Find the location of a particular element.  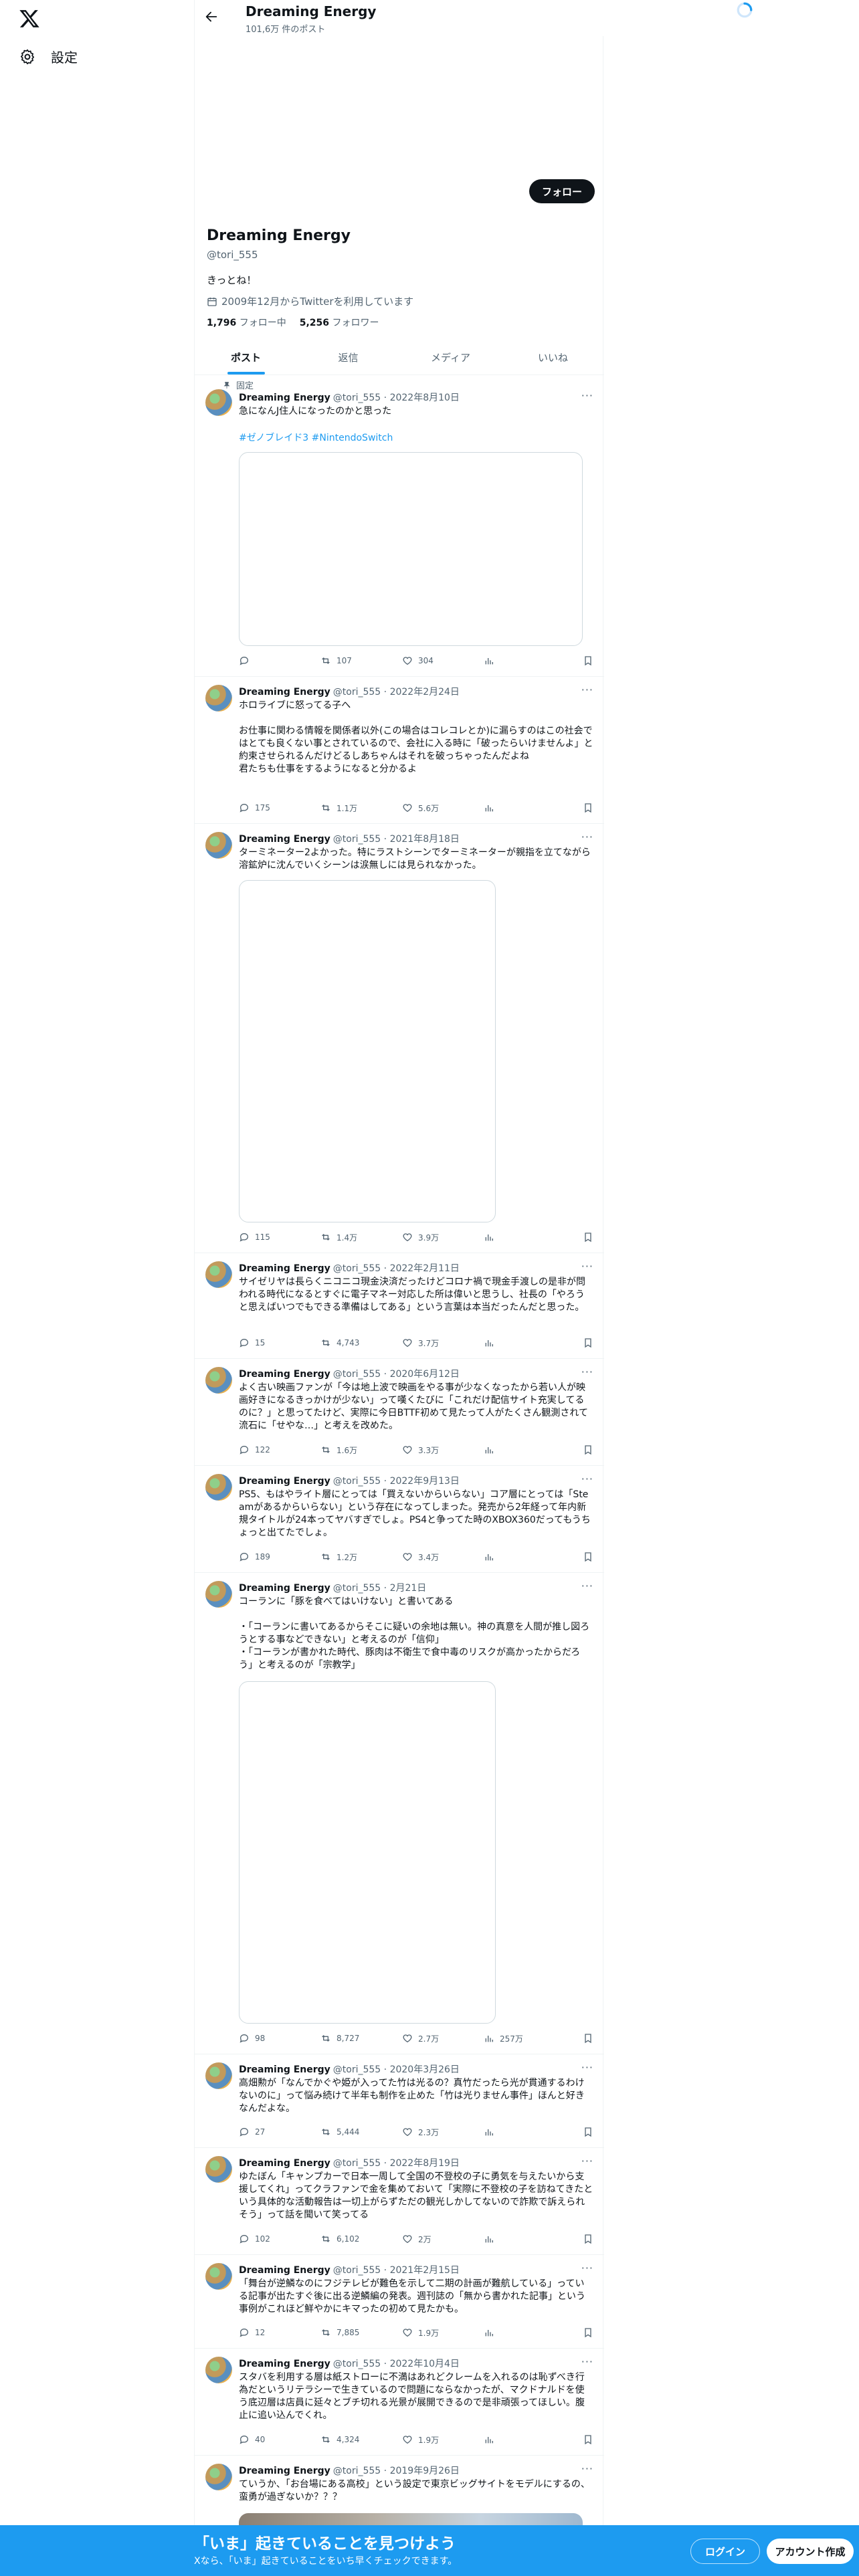

views-button: 257万 is located at coordinates (520, 2038).